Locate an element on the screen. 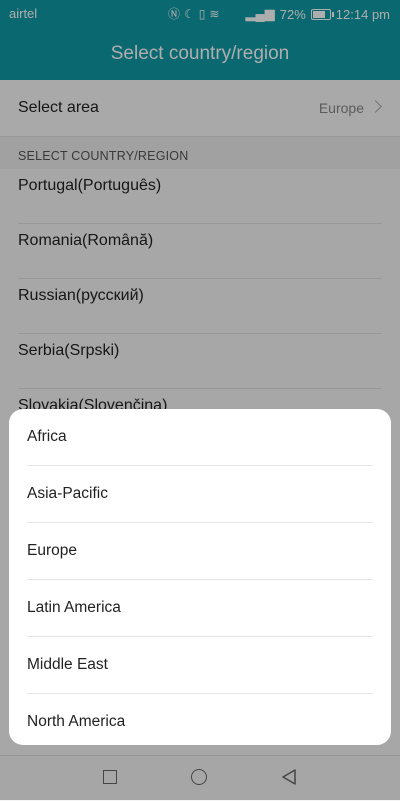 This screenshot has height=801, width=400. option-label: Middle East is located at coordinates (67, 664).